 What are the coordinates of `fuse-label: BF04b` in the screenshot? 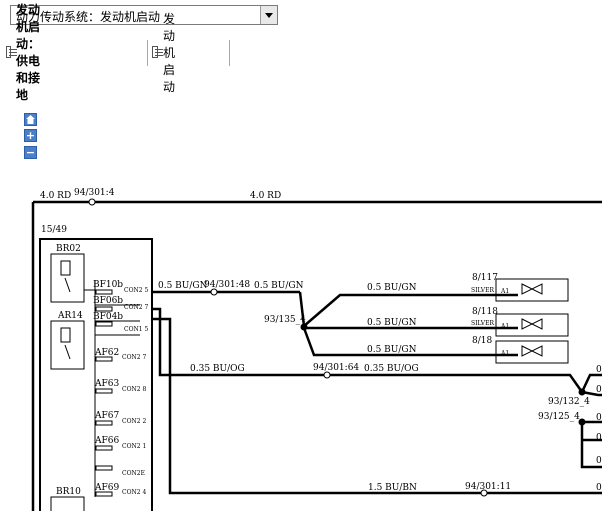 It's located at (108, 317).